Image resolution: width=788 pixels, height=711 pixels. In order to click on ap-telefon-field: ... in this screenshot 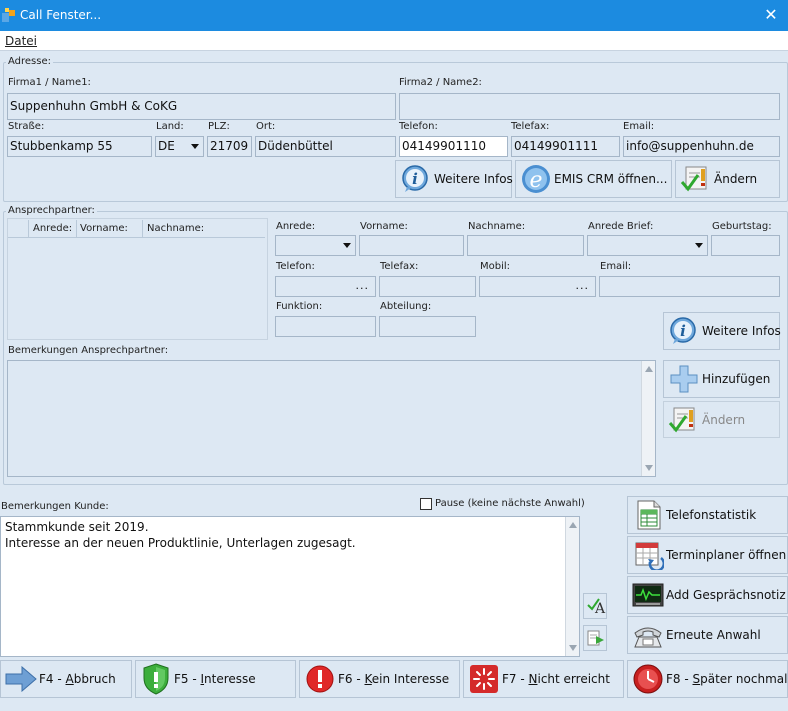, I will do `click(325, 286)`.